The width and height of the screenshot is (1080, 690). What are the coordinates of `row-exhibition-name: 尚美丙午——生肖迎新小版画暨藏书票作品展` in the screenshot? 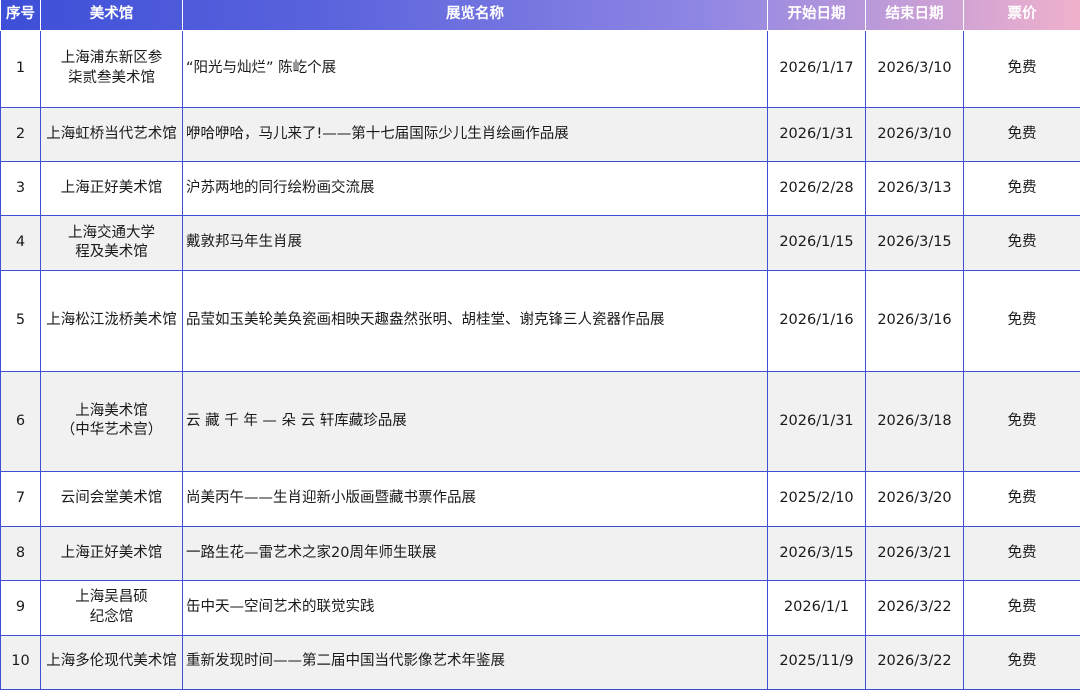 It's located at (475, 499).